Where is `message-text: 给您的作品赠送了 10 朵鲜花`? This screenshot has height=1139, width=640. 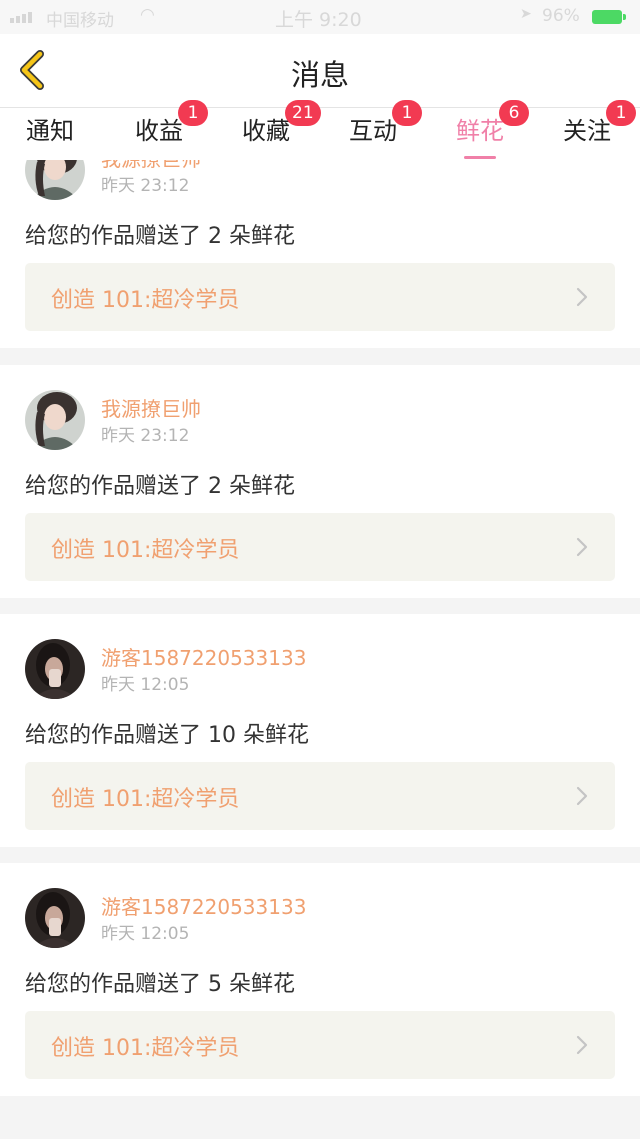 message-text: 给您的作品赠送了 10 朵鲜花 is located at coordinates (167, 735).